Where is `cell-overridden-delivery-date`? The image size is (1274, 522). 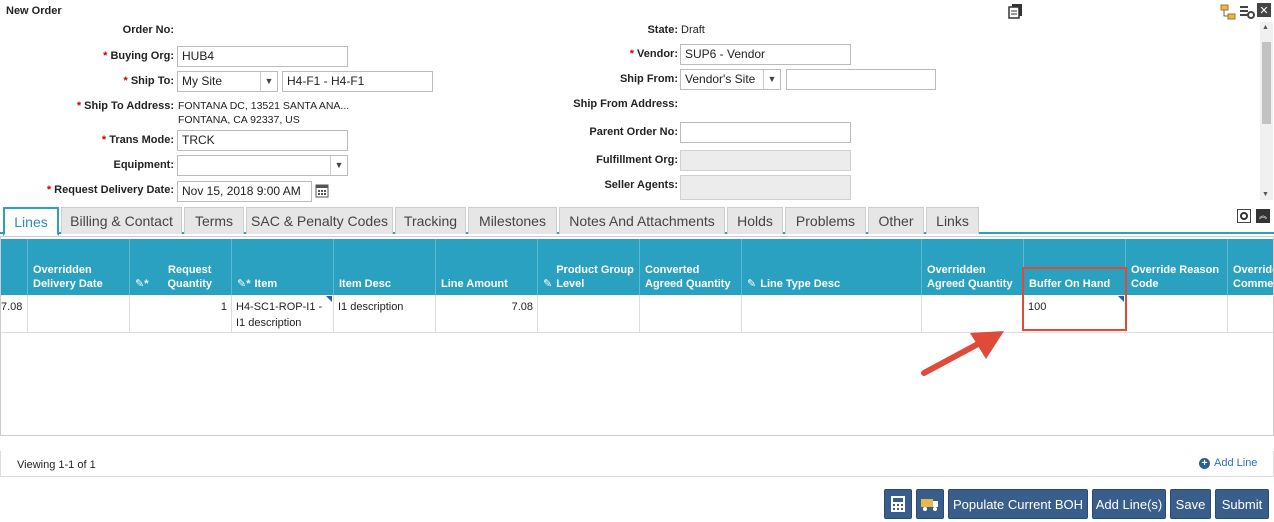 cell-overridden-delivery-date is located at coordinates (79, 314).